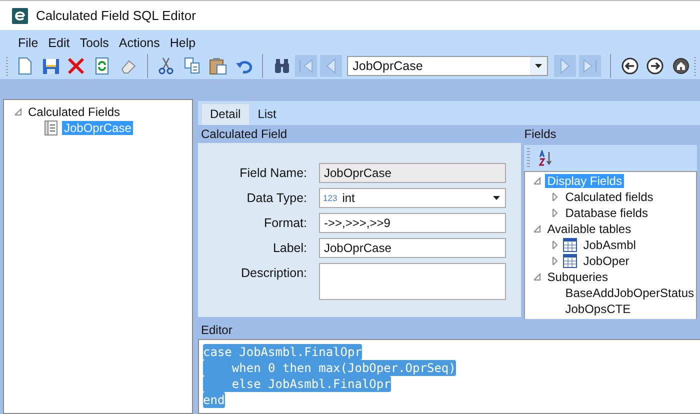 This screenshot has height=414, width=700. Describe the element at coordinates (192, 66) in the screenshot. I see `copy-icon` at that location.